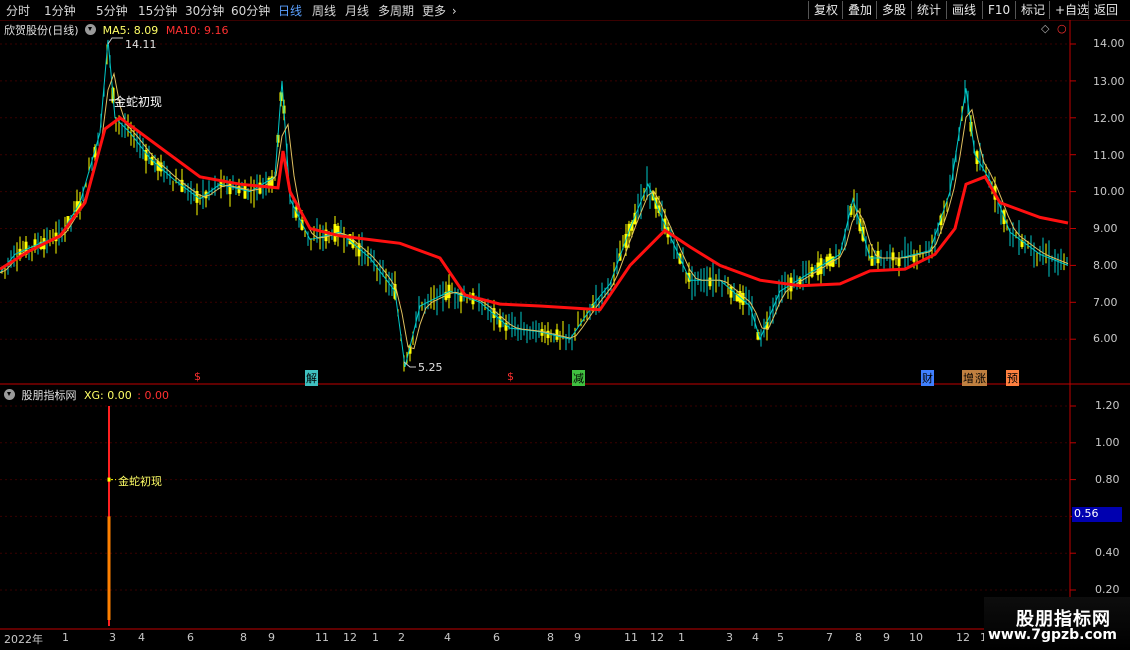 The width and height of the screenshot is (1130, 650). I want to click on y-tick: 9.00, so click(1105, 228).